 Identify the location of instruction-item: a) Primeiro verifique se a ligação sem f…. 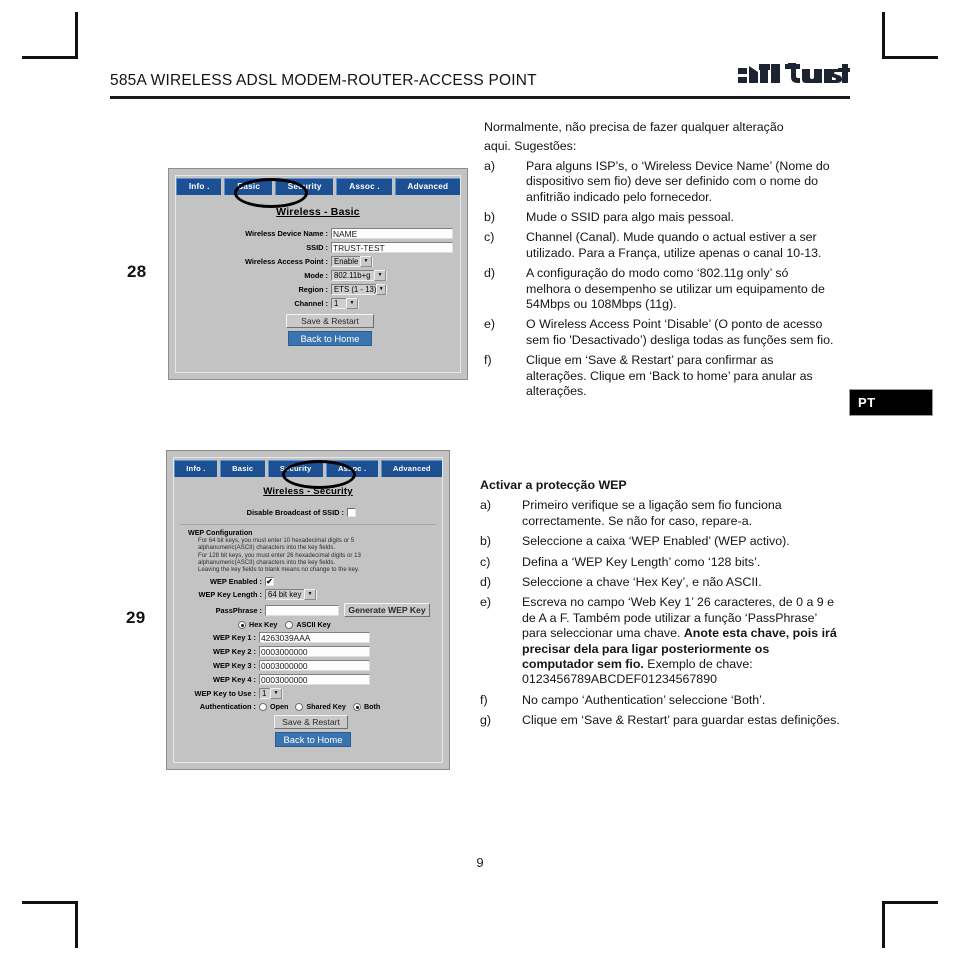
(660, 513).